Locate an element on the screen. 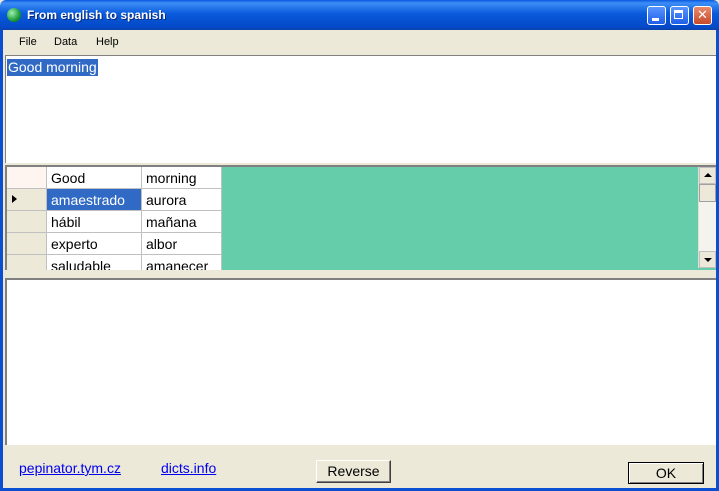 The width and height of the screenshot is (719, 491). grid-row: amaestrado aurora is located at coordinates (114, 199).